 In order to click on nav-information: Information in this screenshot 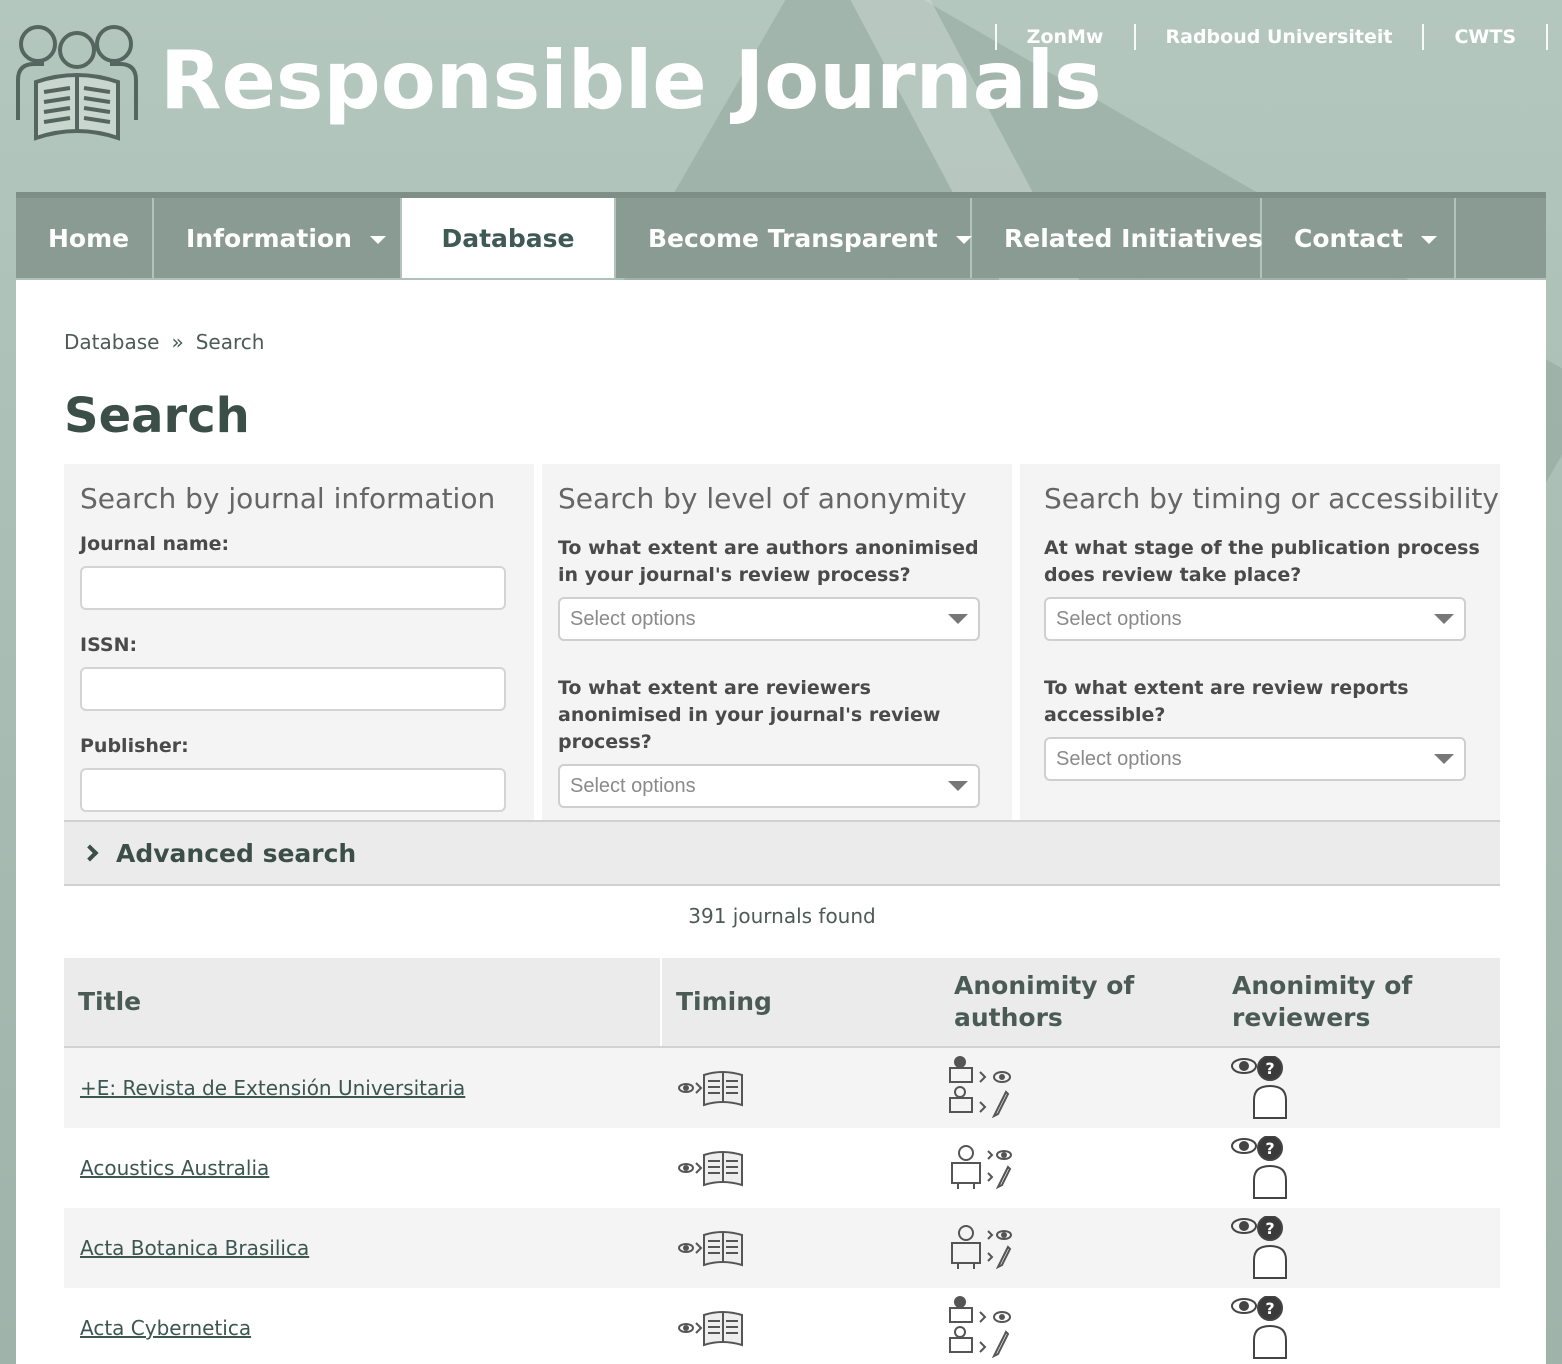, I will do `click(278, 238)`.